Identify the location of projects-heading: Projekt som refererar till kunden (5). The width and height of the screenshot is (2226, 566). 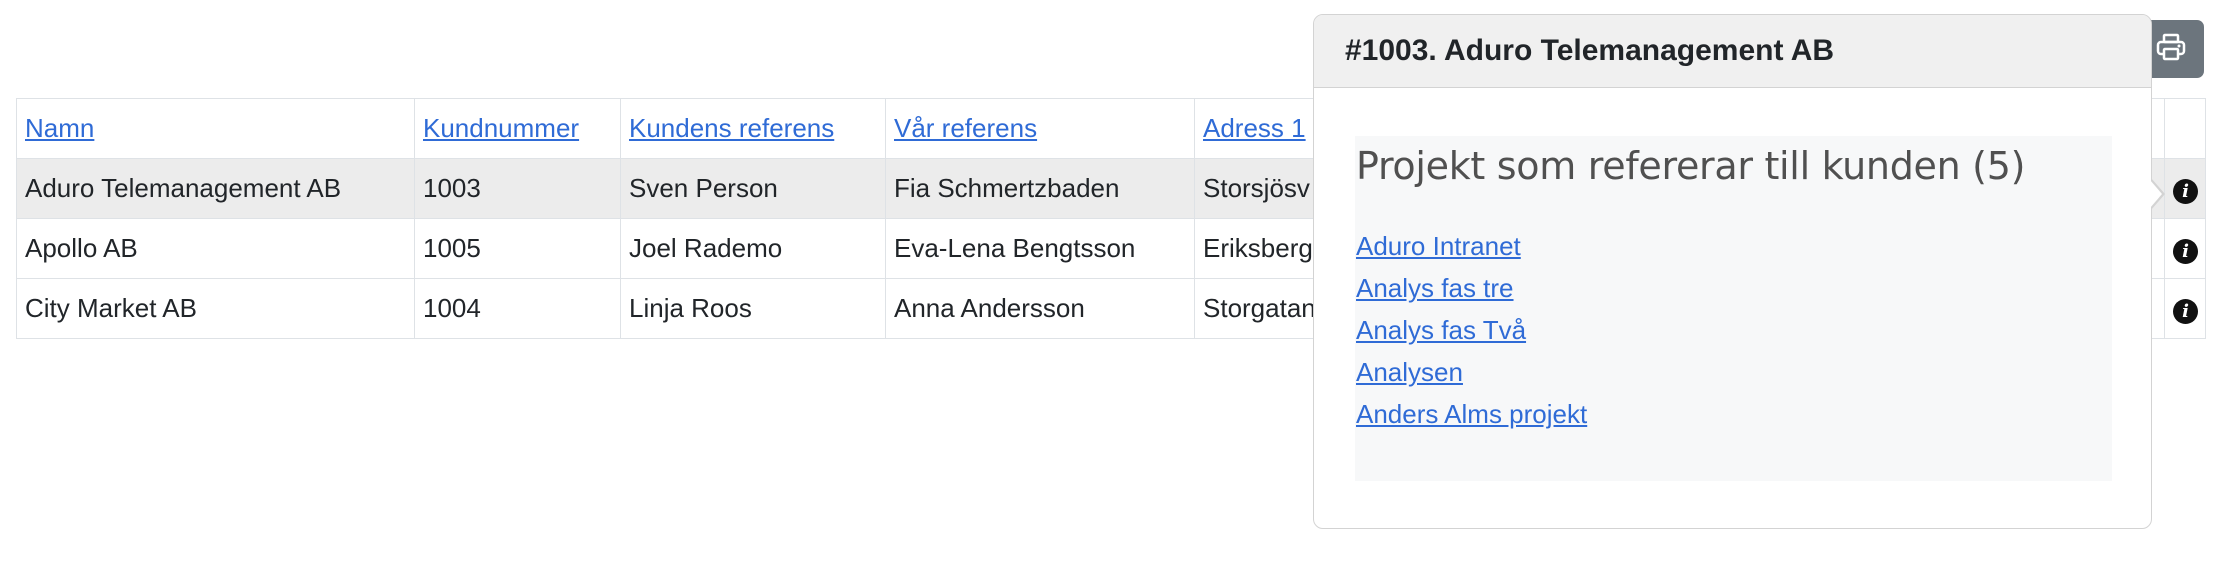
(1691, 166).